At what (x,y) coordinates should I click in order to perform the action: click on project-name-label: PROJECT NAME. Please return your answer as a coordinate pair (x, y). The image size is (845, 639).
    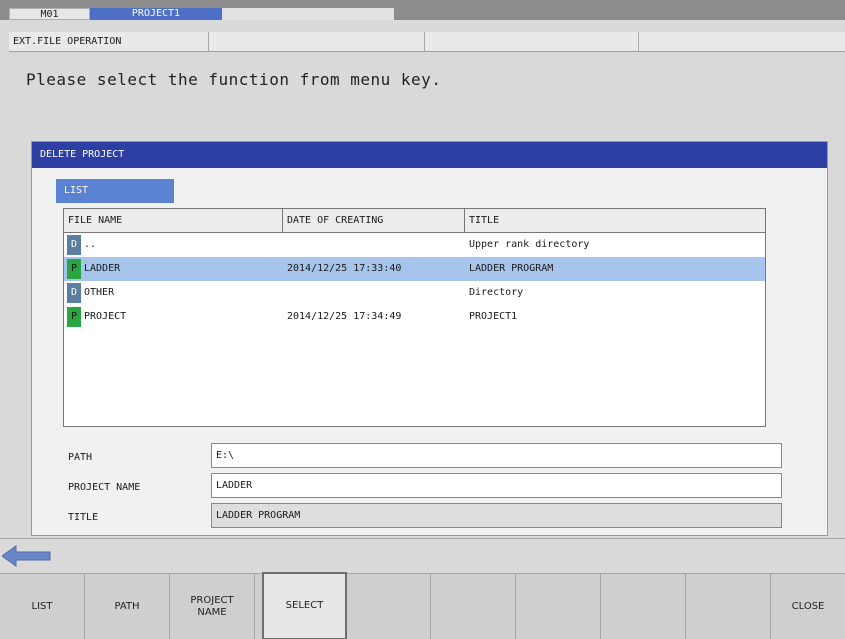
    Looking at the image, I should click on (104, 487).